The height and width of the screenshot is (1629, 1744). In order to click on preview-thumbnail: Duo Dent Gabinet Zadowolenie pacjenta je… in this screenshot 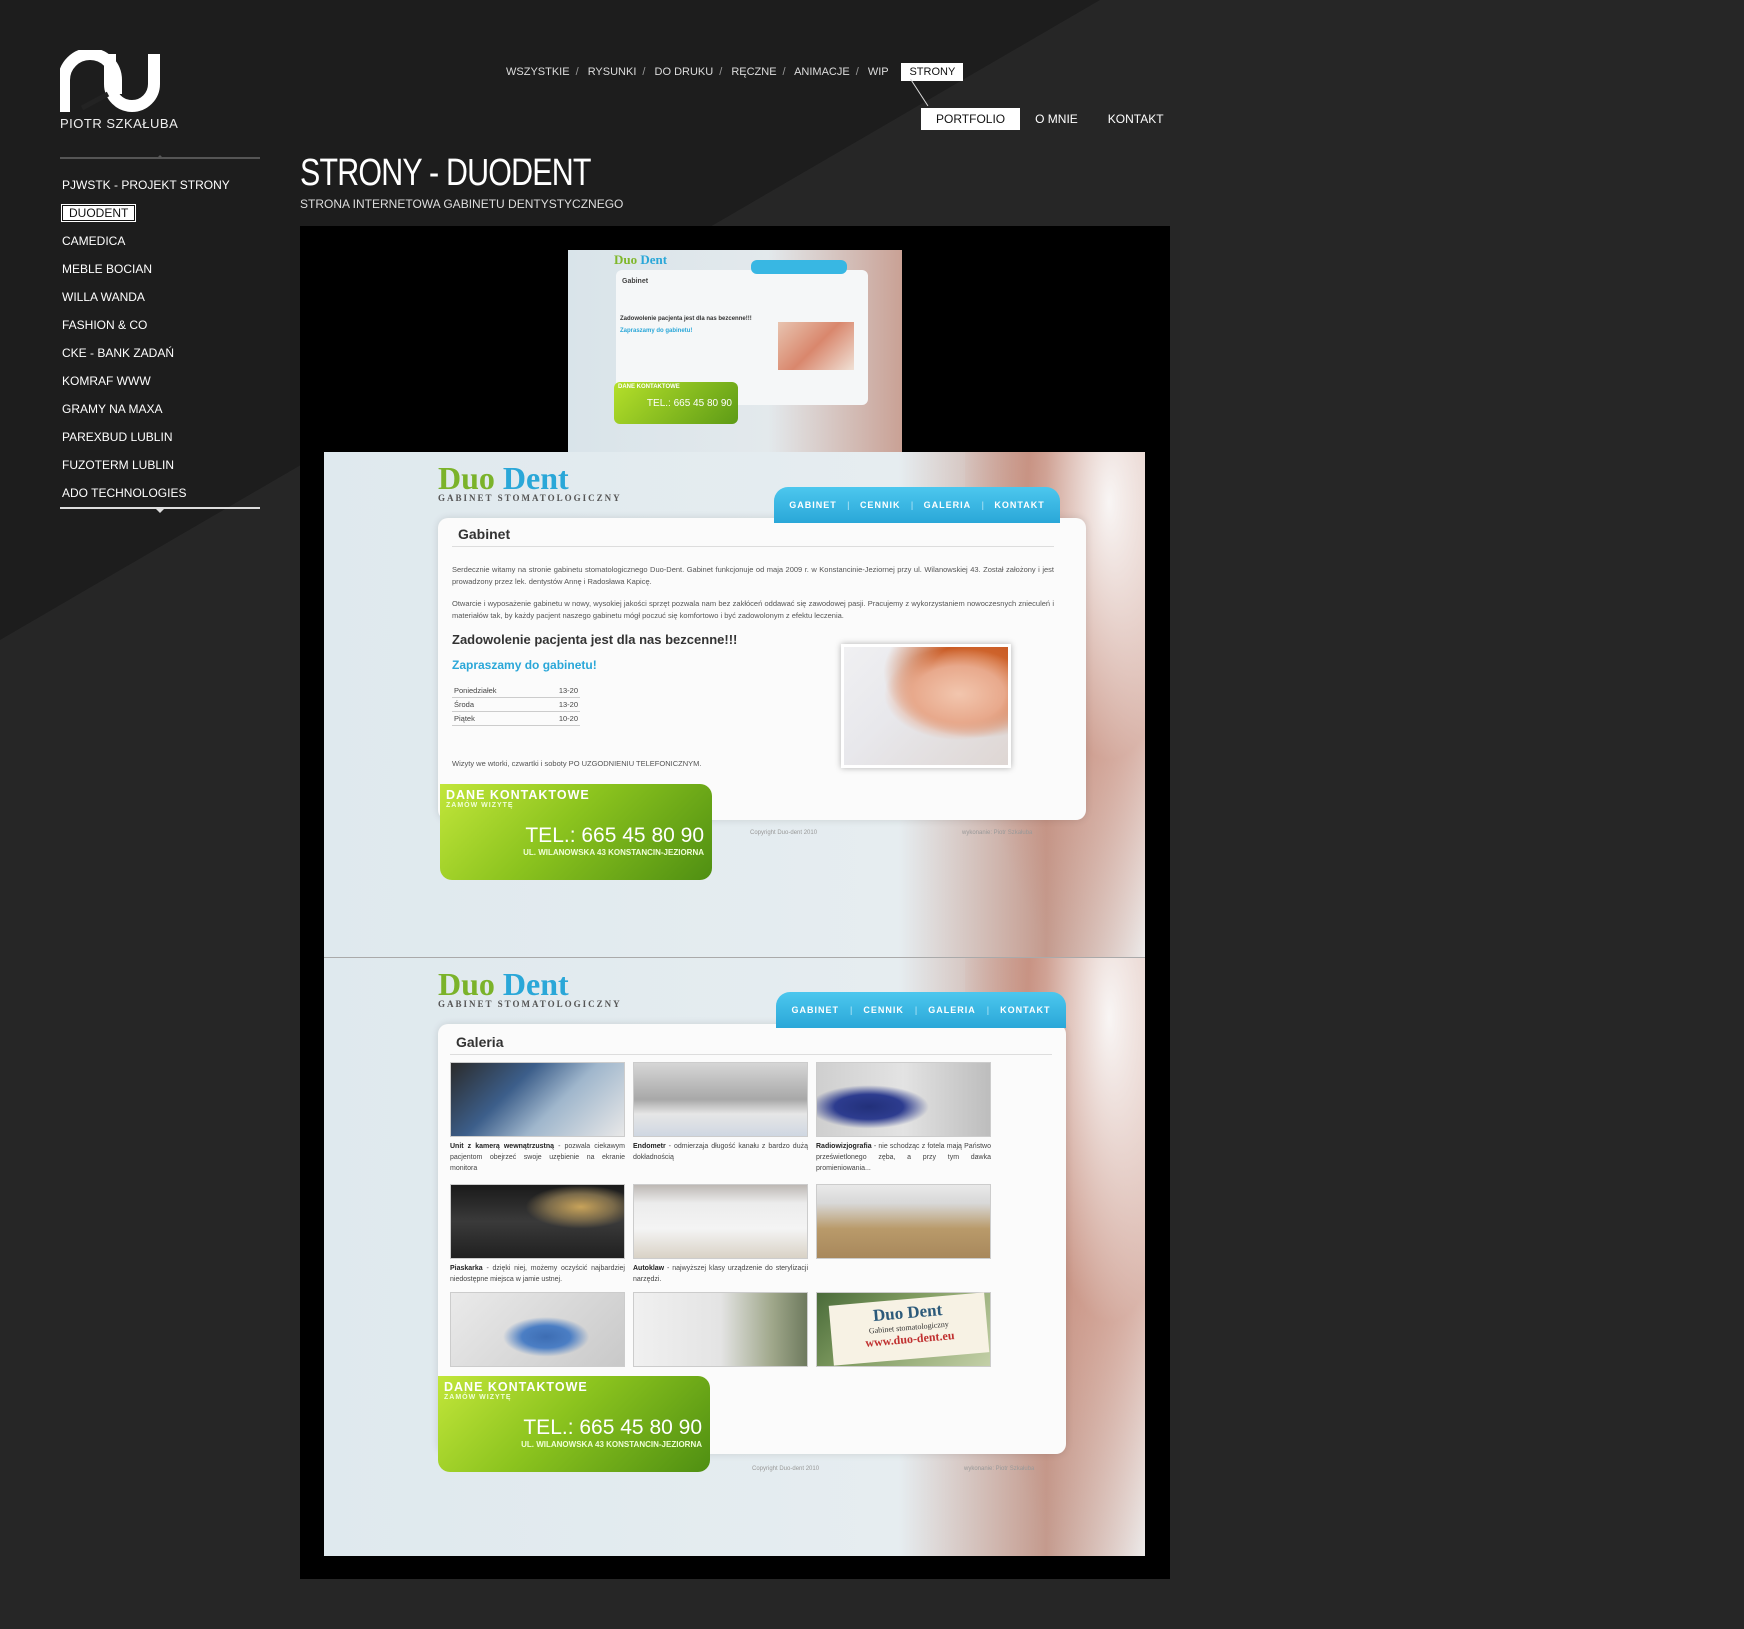, I will do `click(735, 351)`.